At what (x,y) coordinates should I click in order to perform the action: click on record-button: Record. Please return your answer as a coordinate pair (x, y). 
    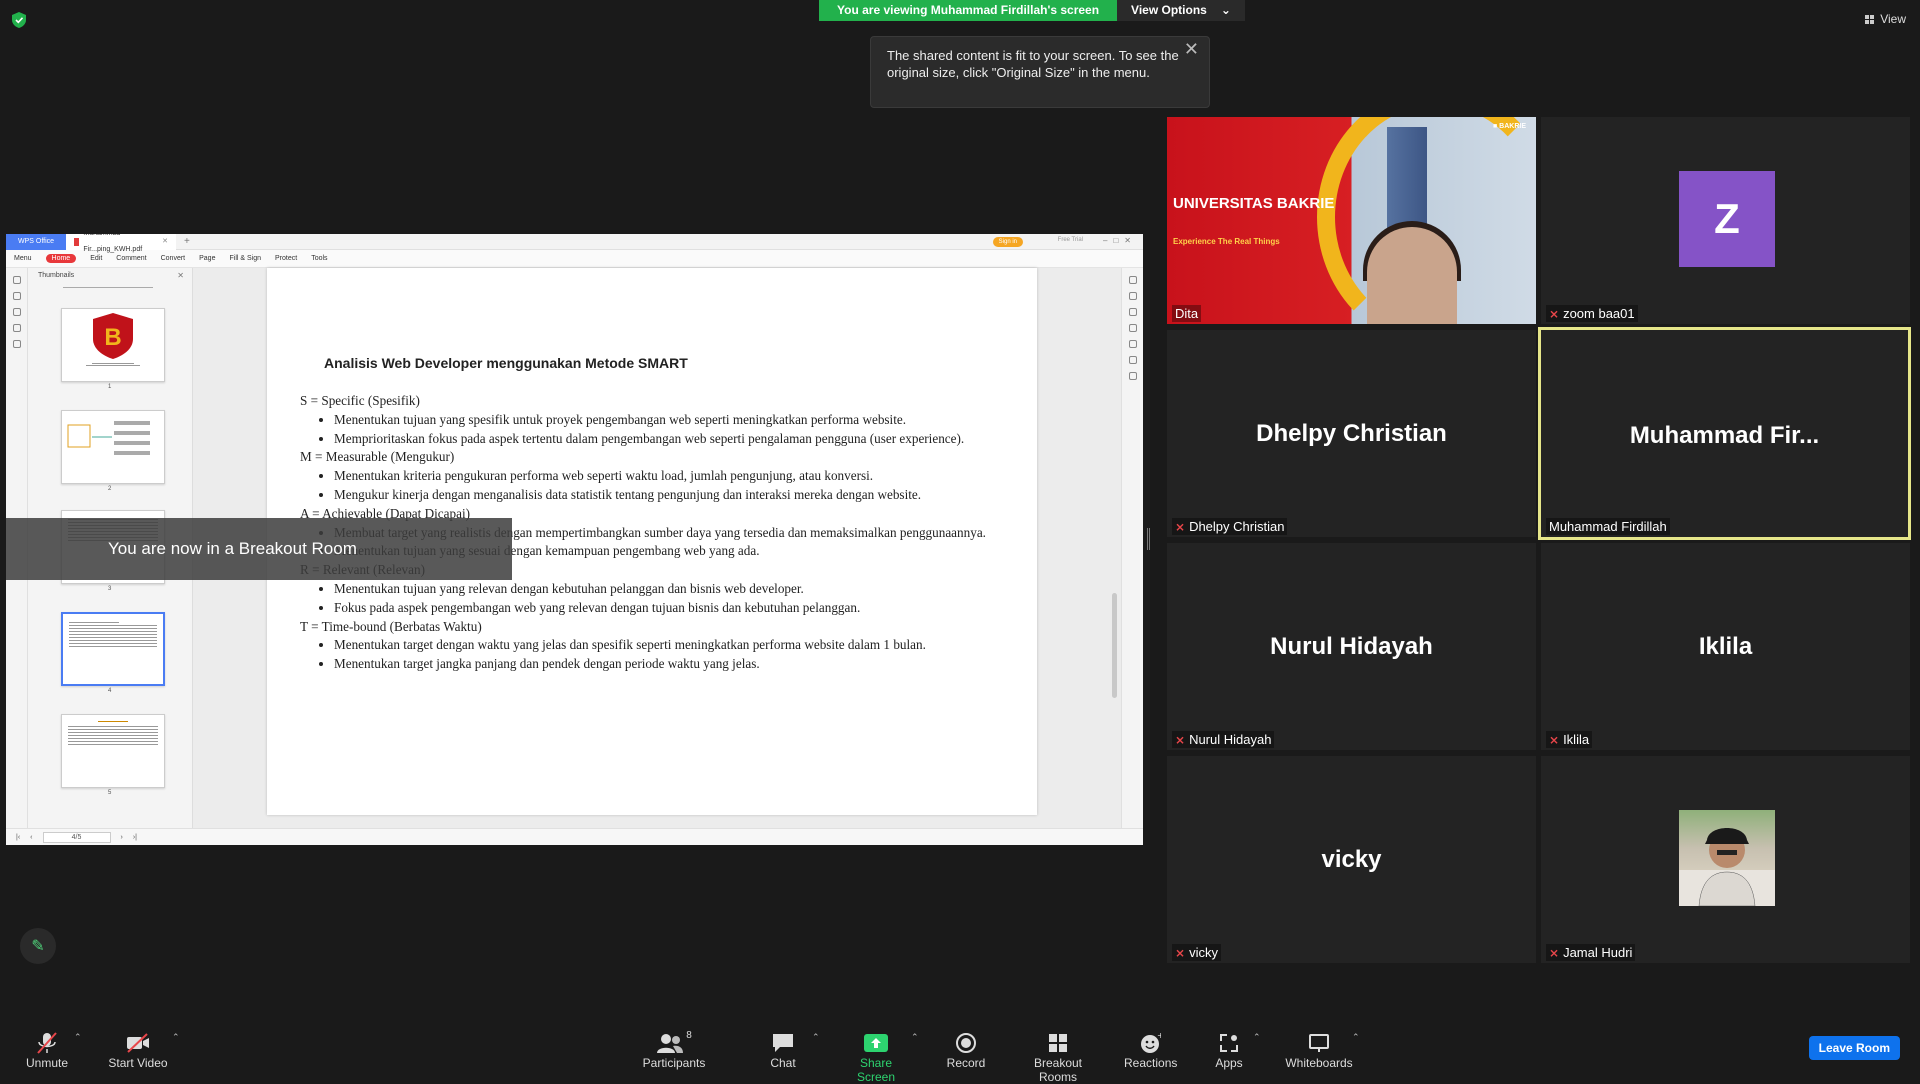
    Looking at the image, I should click on (966, 1050).